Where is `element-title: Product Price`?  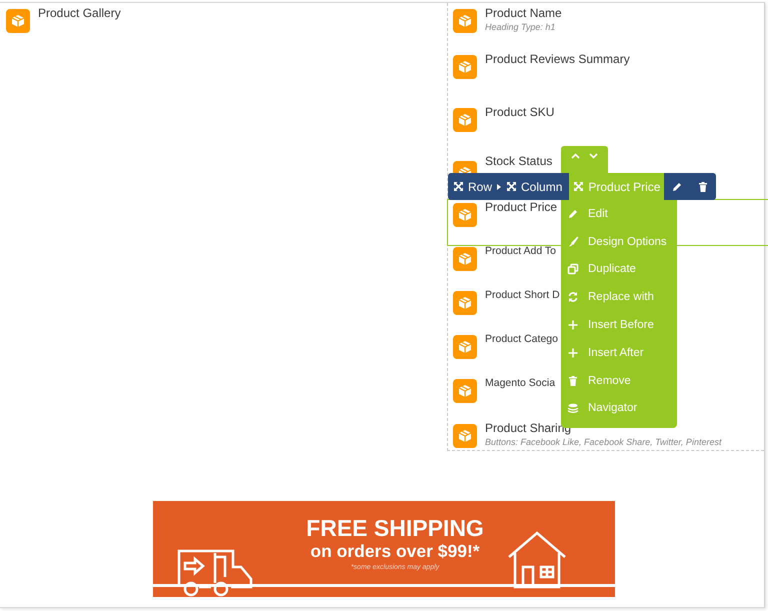 element-title: Product Price is located at coordinates (521, 207).